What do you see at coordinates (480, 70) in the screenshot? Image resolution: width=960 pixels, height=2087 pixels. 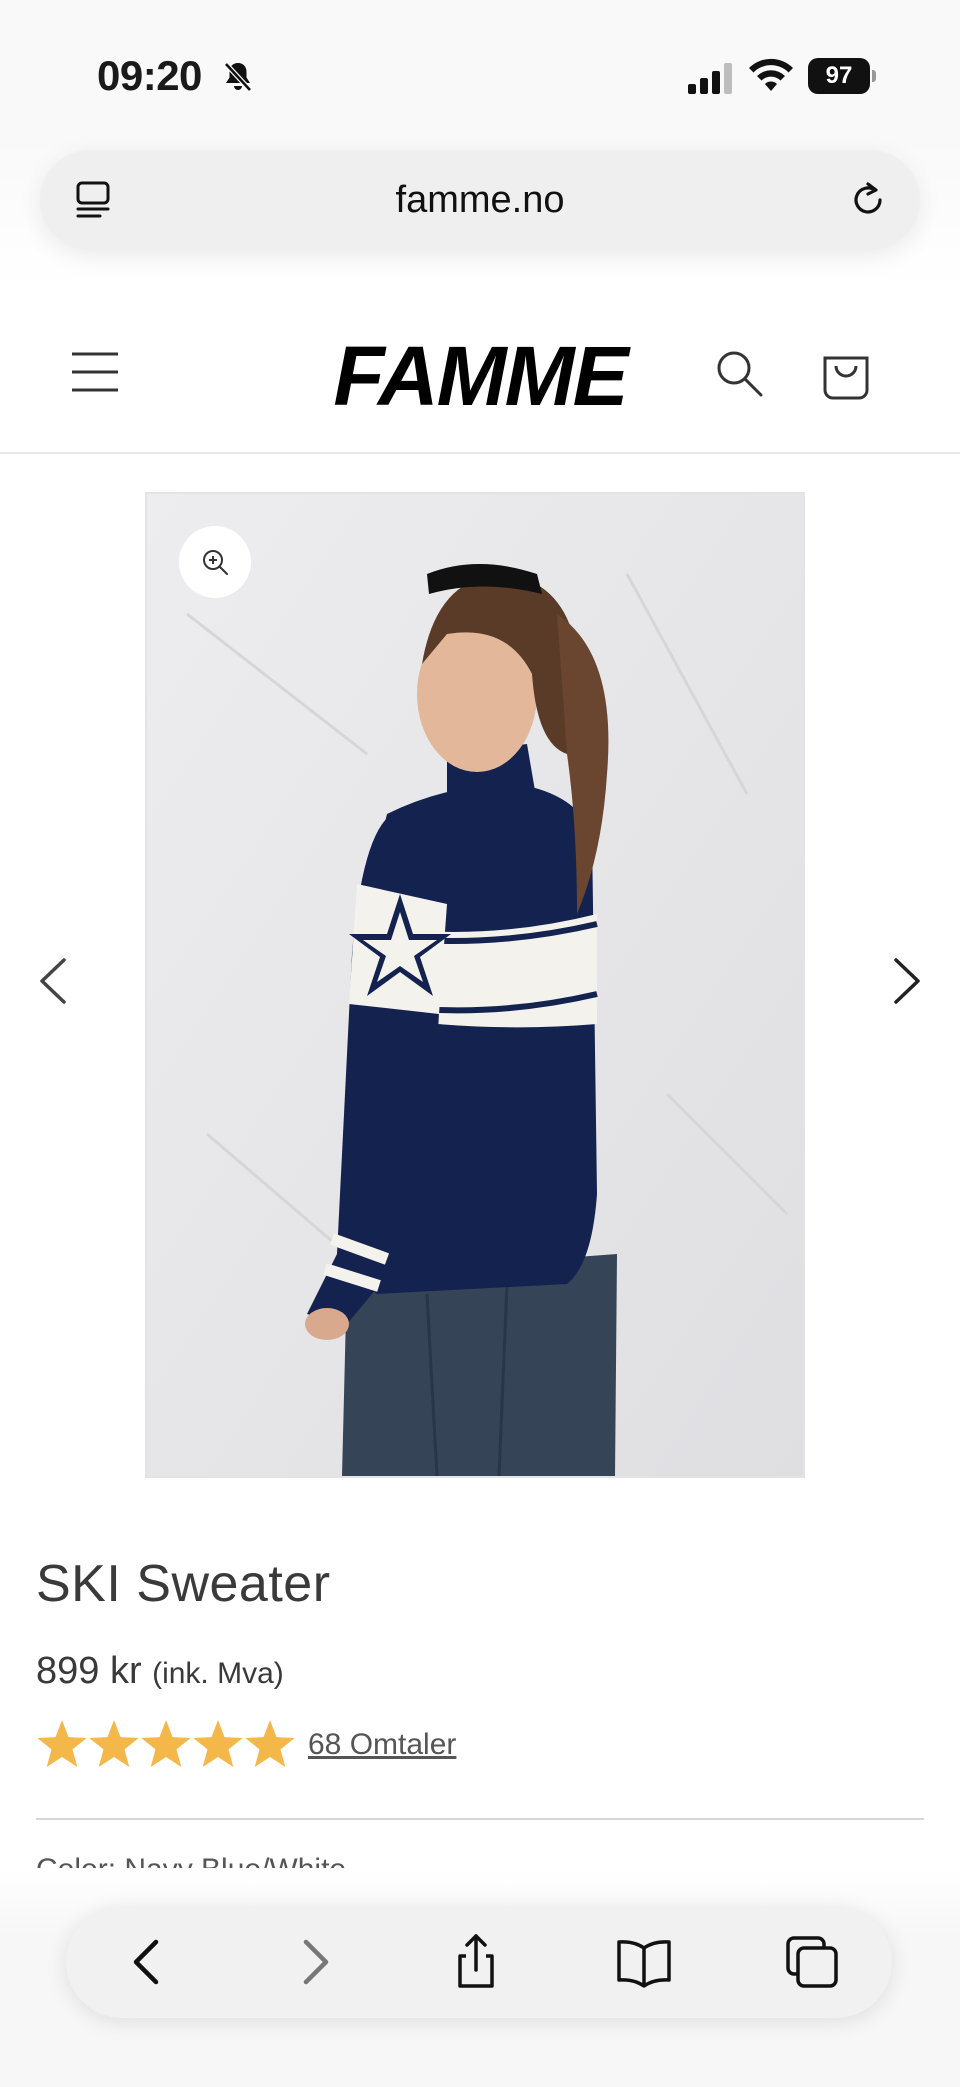 I see `status-bar: 09:20 97` at bounding box center [480, 70].